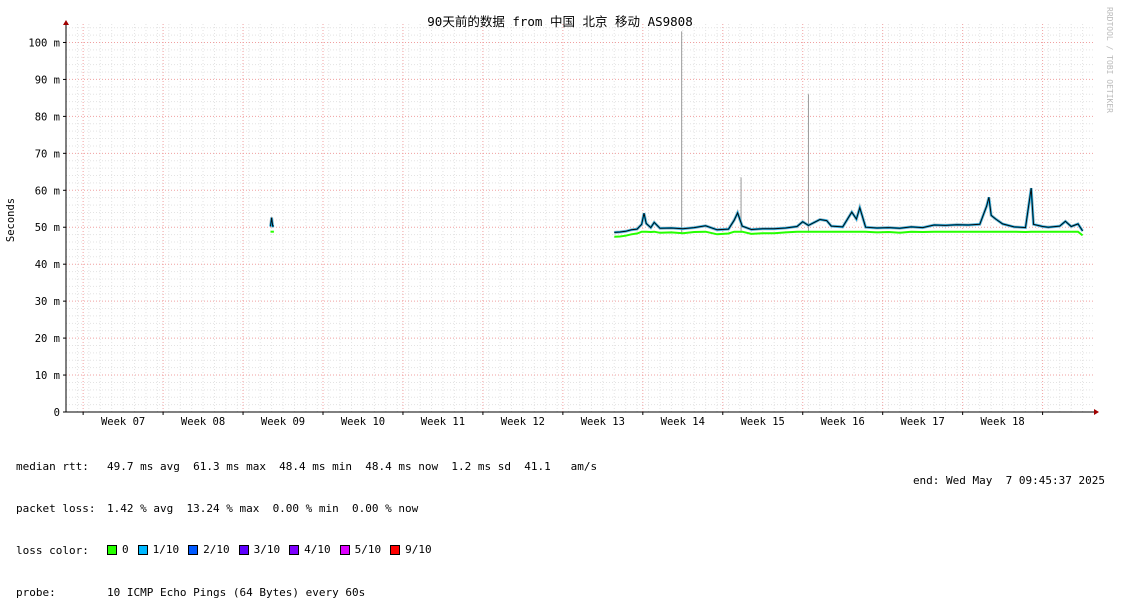  What do you see at coordinates (118, 550) in the screenshot?
I see `loss-color-item: 0` at bounding box center [118, 550].